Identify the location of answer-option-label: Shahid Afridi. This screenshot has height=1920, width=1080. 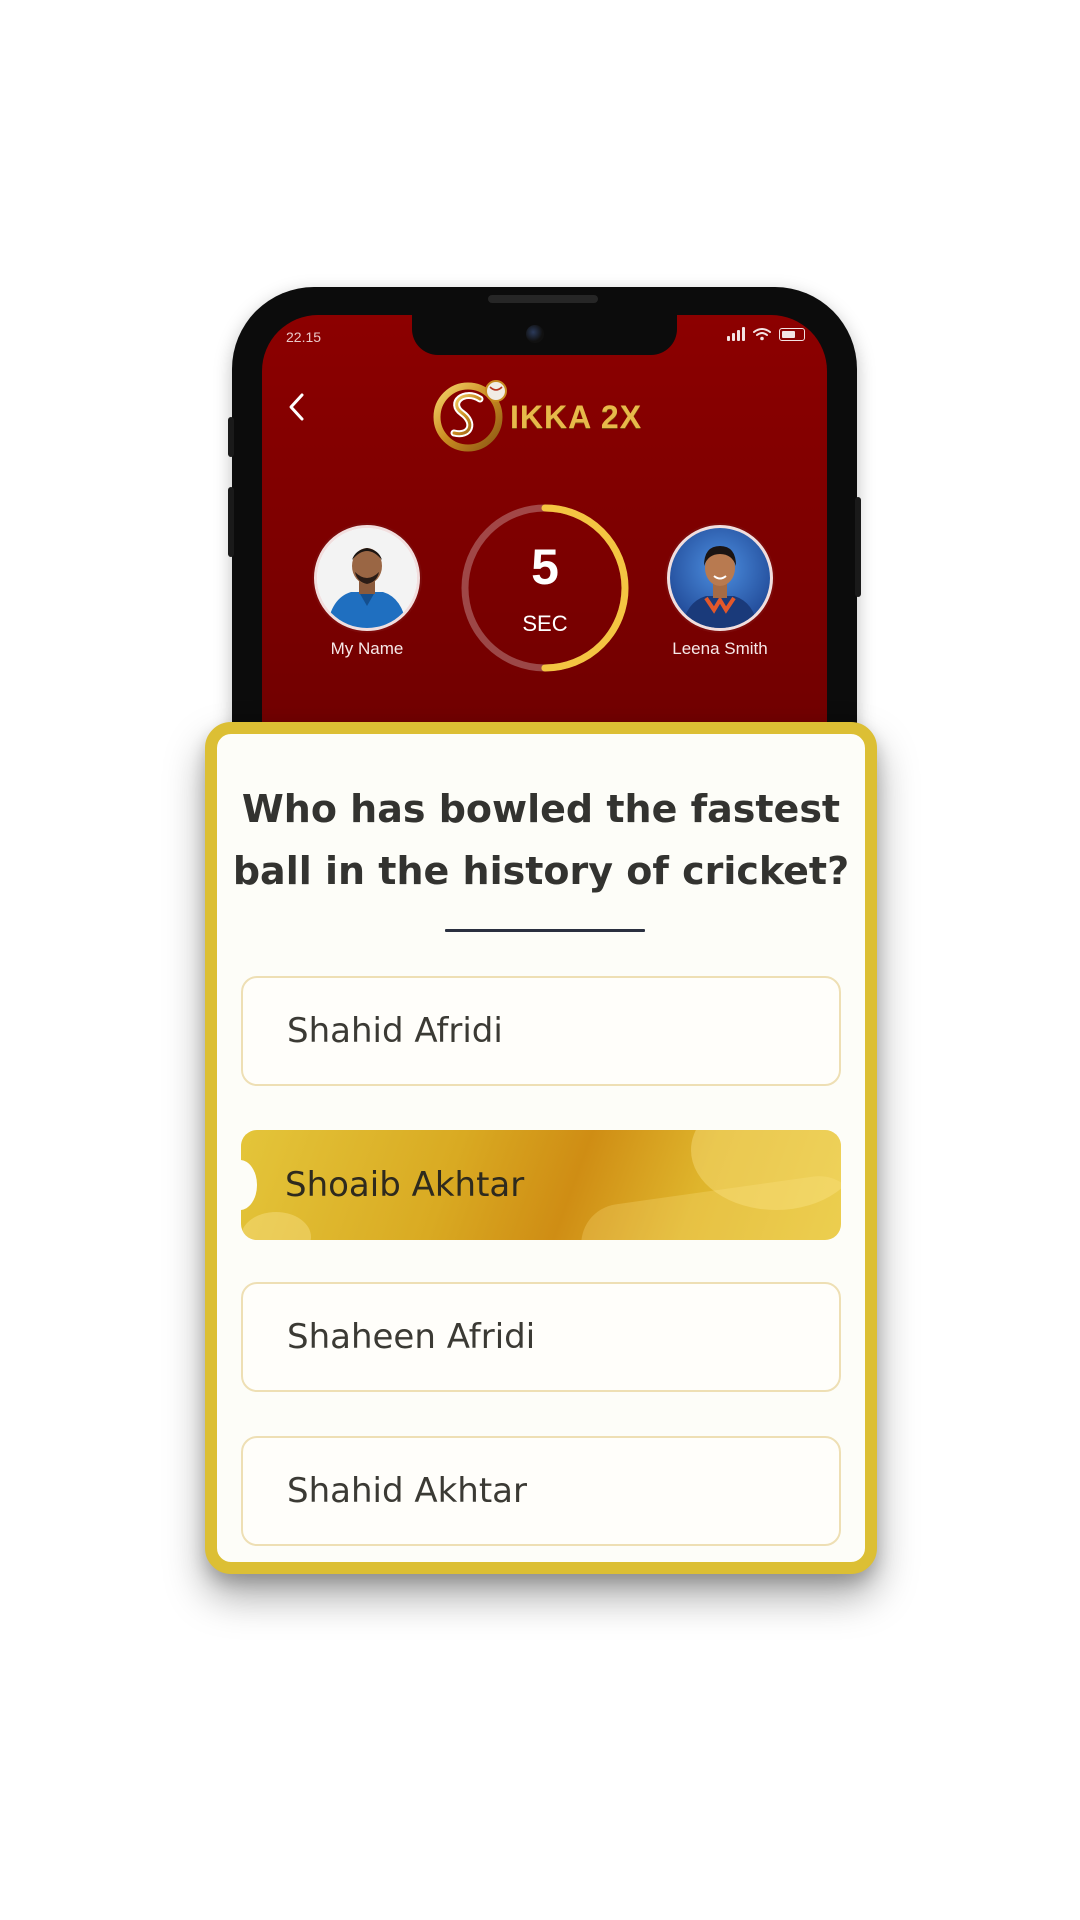
(395, 1031).